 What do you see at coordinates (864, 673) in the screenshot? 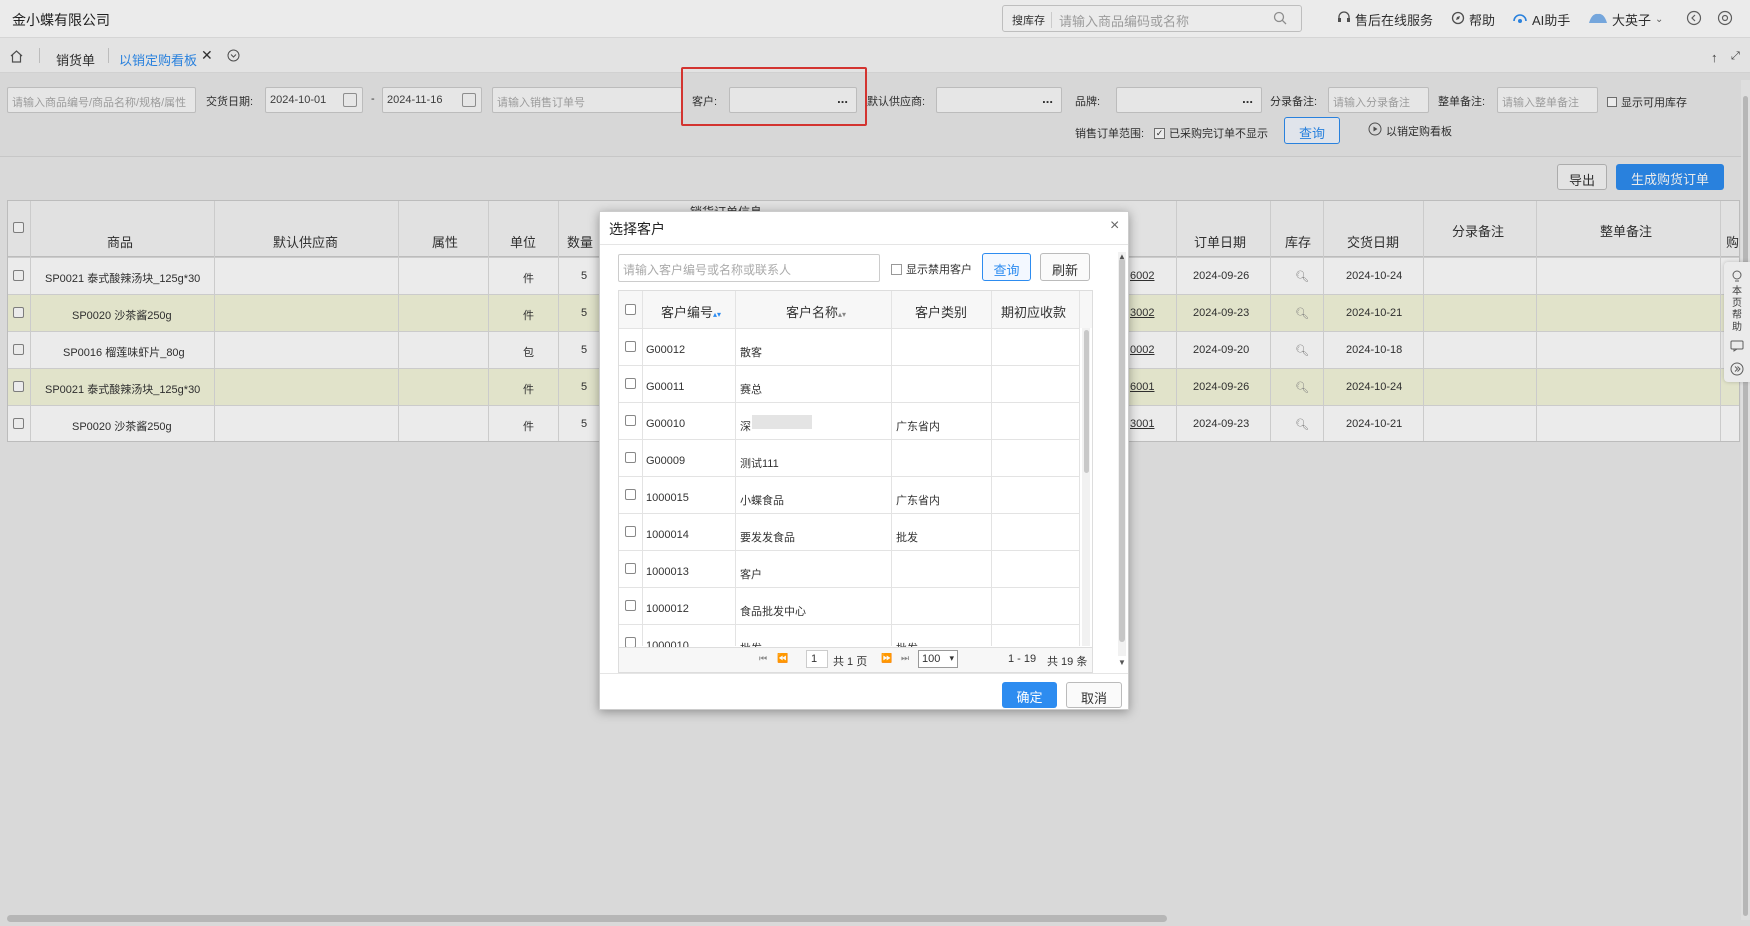
I see `footer-divider` at bounding box center [864, 673].